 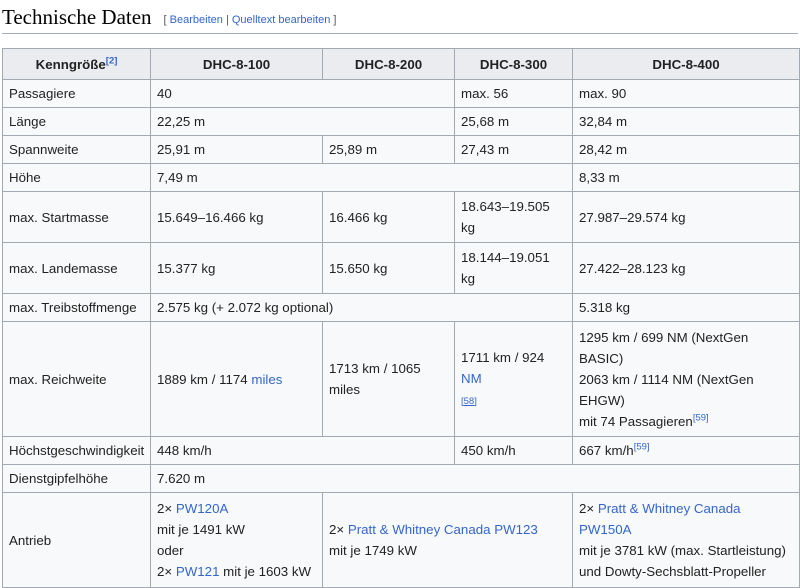 What do you see at coordinates (686, 268) in the screenshot?
I see `cell: 27.422–28.123 kg` at bounding box center [686, 268].